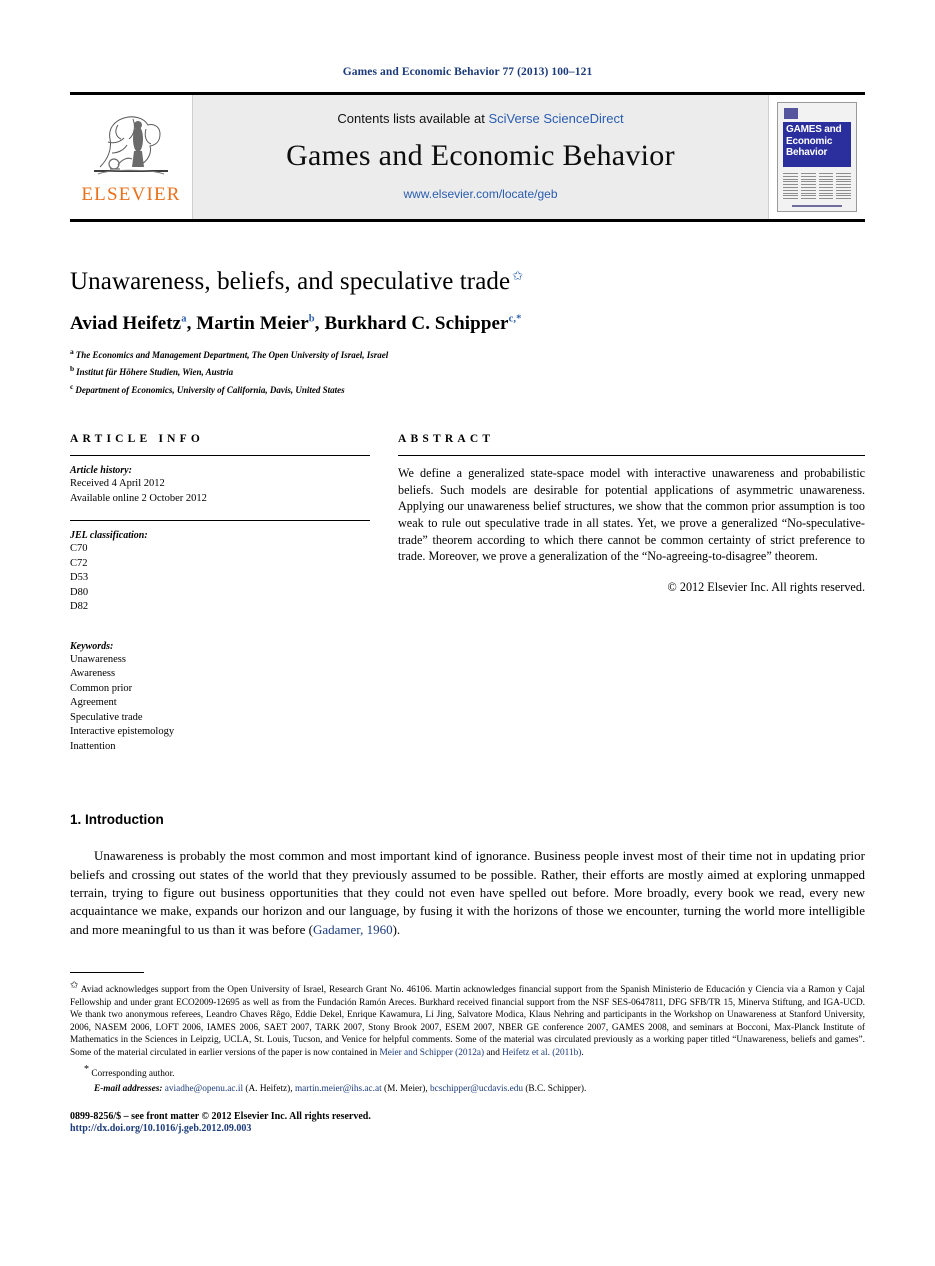 Image resolution: width=935 pixels, height=1266 pixels. What do you see at coordinates (138, 498) in the screenshot?
I see `article-history-online: Available online 2 October 2012` at bounding box center [138, 498].